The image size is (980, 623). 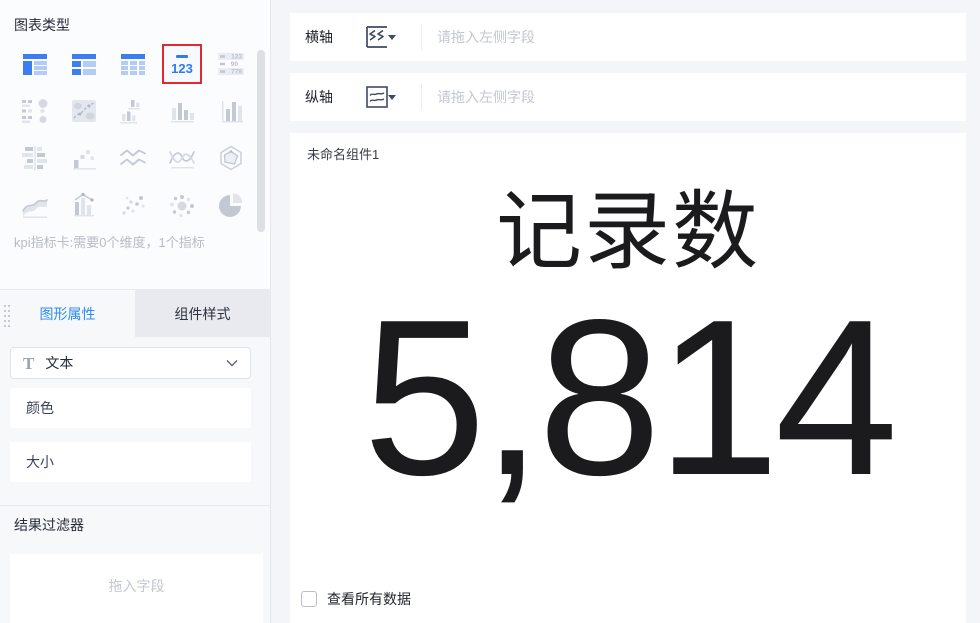 What do you see at coordinates (35, 208) in the screenshot?
I see `area-chart-icon` at bounding box center [35, 208].